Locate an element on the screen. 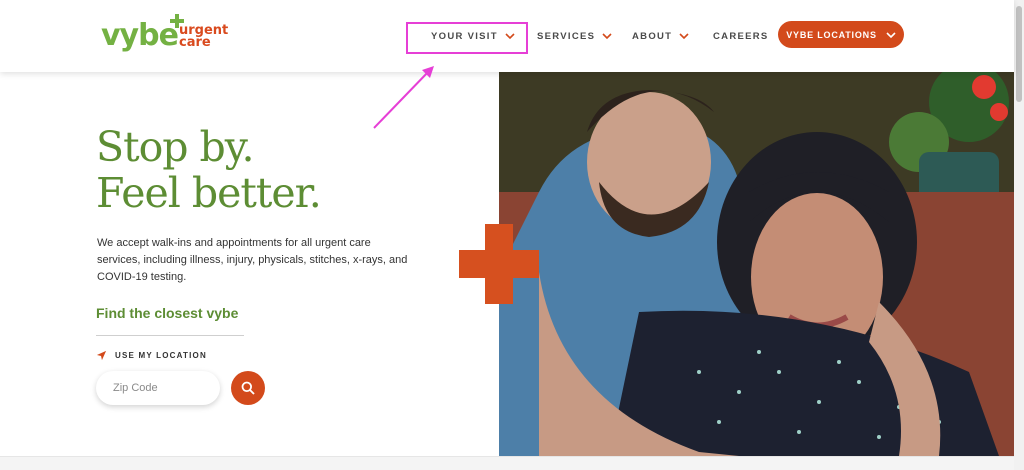  use-my-location-label: USE MY LOCATION is located at coordinates (161, 355).